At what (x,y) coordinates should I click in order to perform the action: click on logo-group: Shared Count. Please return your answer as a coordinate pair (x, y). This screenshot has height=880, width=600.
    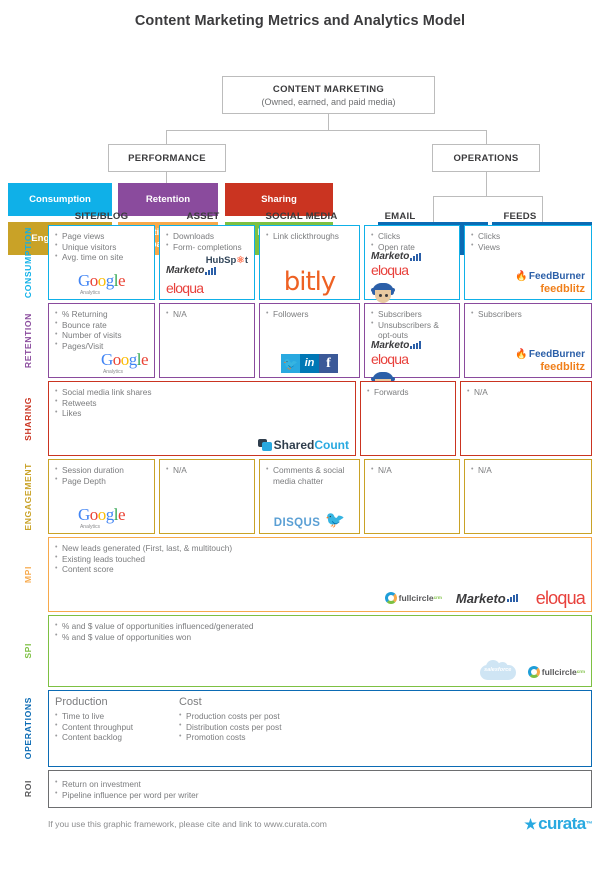
    Looking at the image, I should click on (202, 445).